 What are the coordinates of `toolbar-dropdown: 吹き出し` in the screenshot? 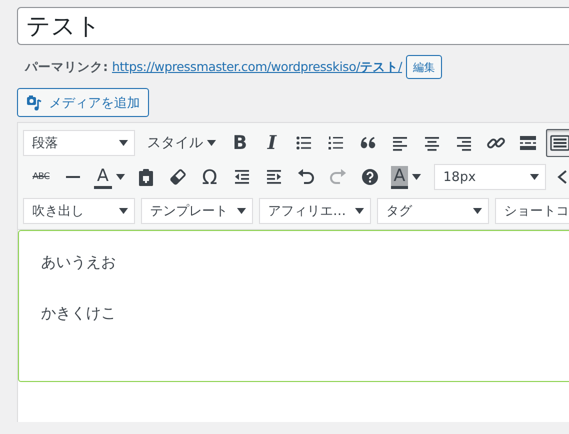 It's located at (79, 211).